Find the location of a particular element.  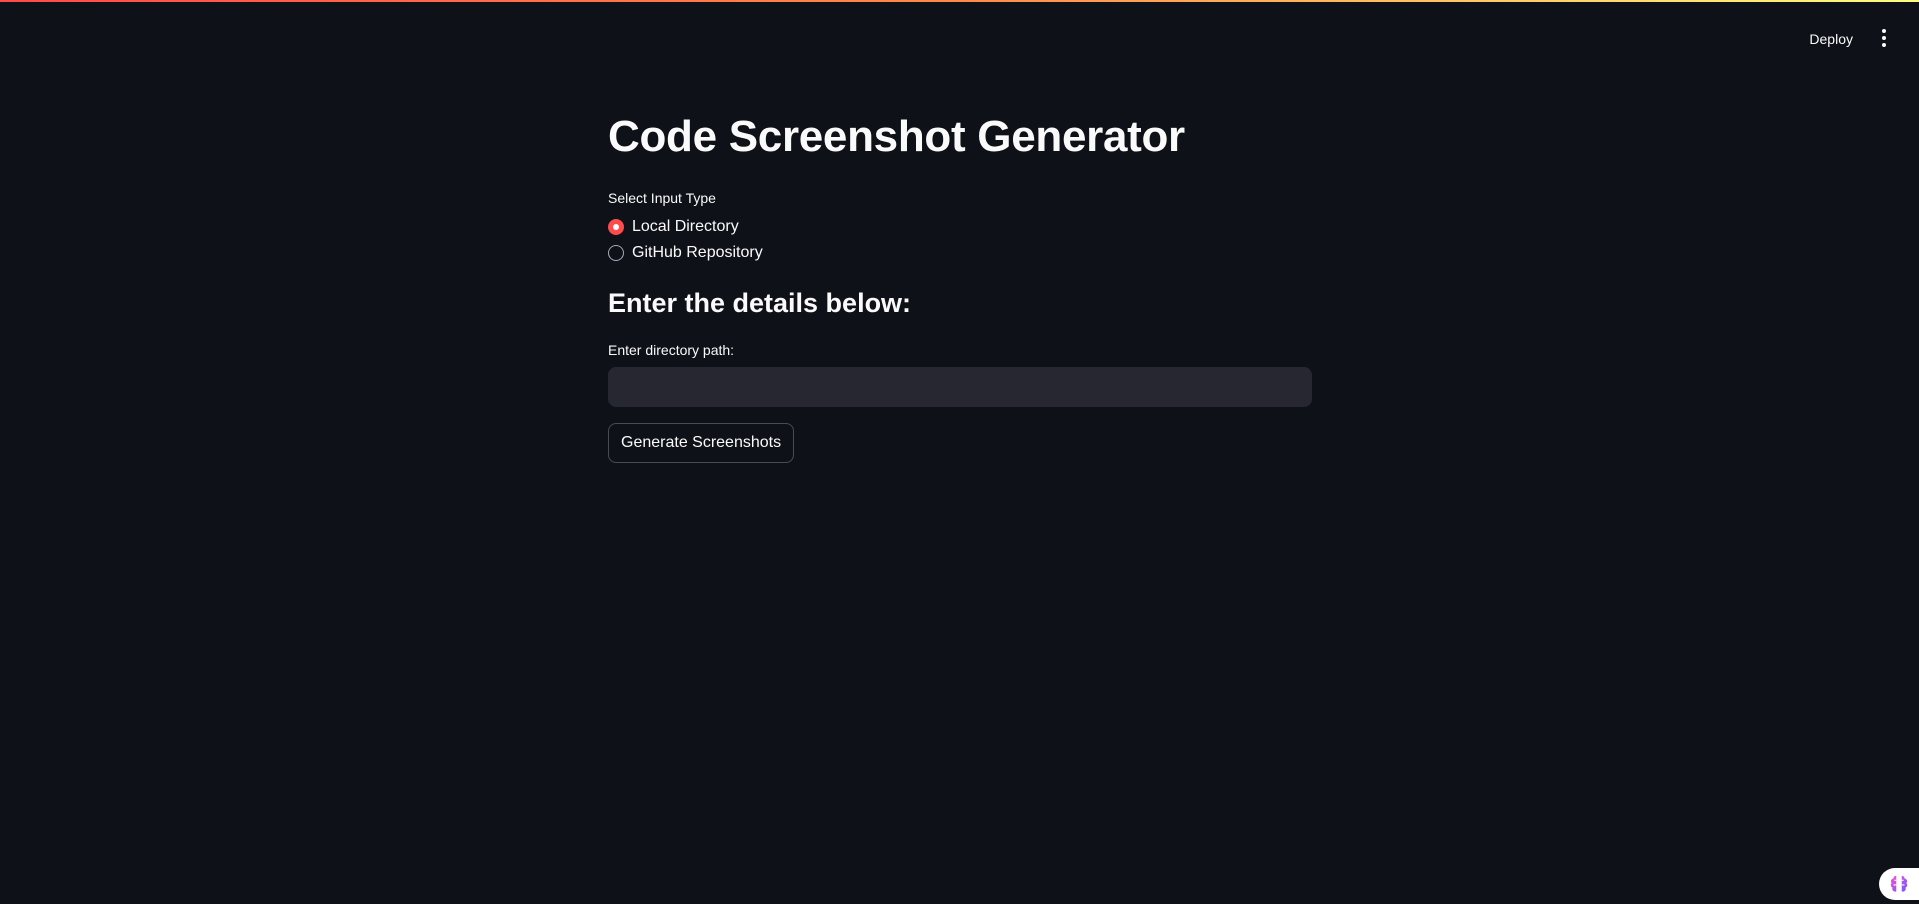

vertical-ellipsis-icon is located at coordinates (1884, 38).